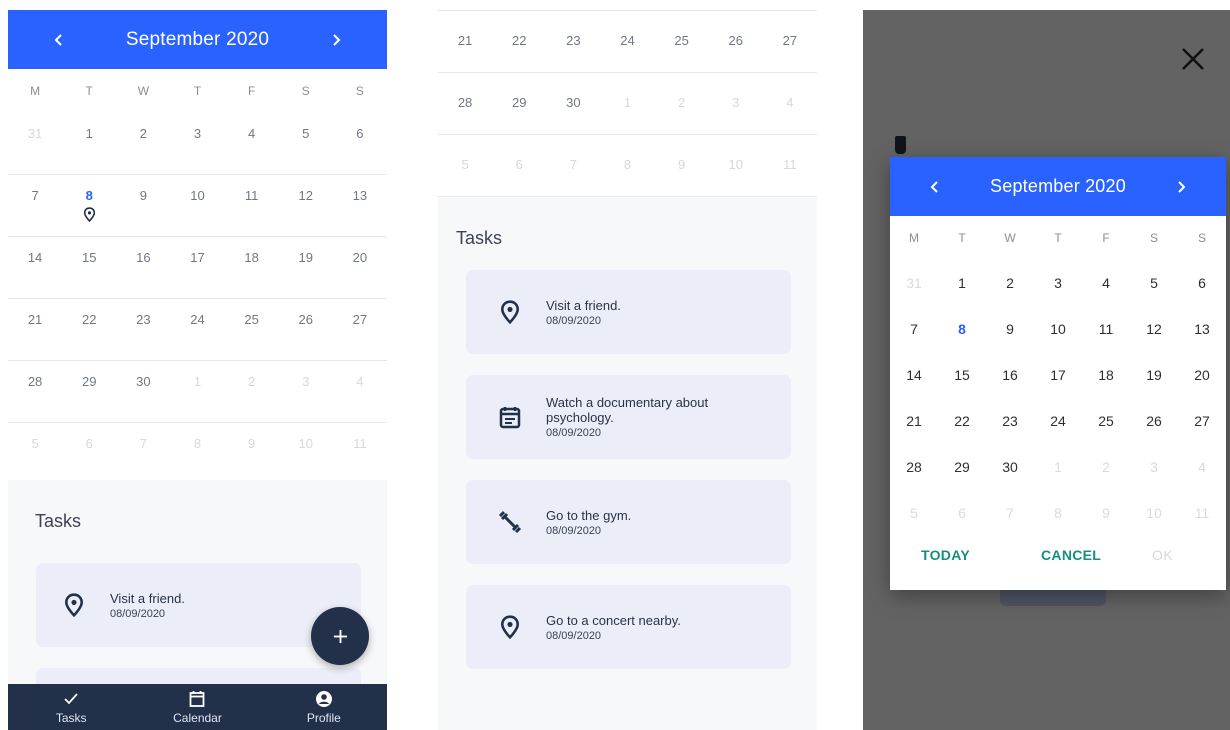  I want to click on nav-tasks: Tasks, so click(71, 707).